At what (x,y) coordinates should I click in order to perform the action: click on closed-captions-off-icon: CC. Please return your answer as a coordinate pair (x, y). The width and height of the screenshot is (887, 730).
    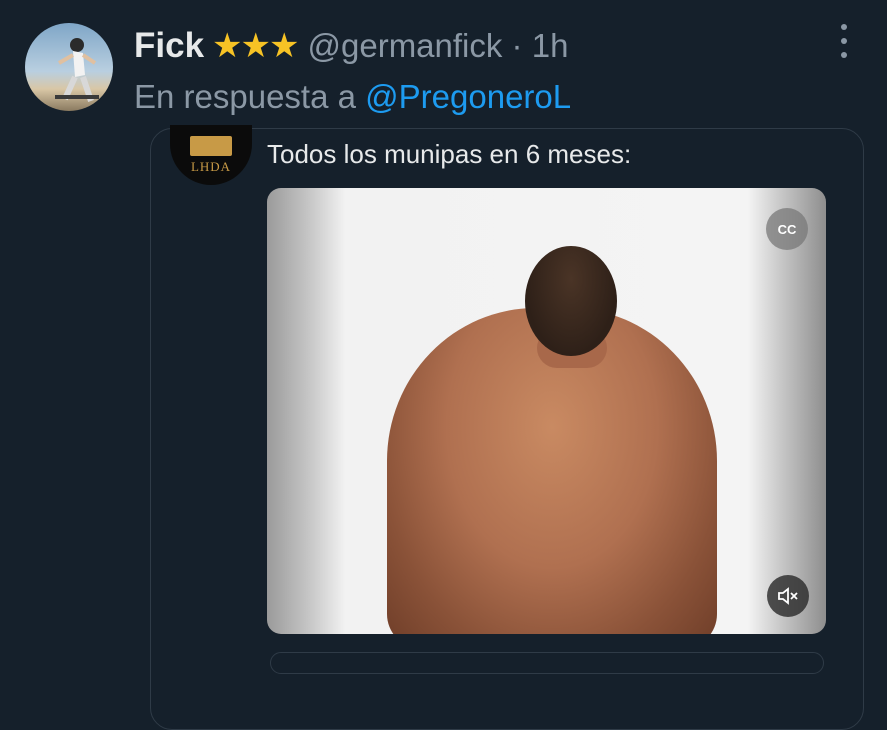
    Looking at the image, I should click on (787, 229).